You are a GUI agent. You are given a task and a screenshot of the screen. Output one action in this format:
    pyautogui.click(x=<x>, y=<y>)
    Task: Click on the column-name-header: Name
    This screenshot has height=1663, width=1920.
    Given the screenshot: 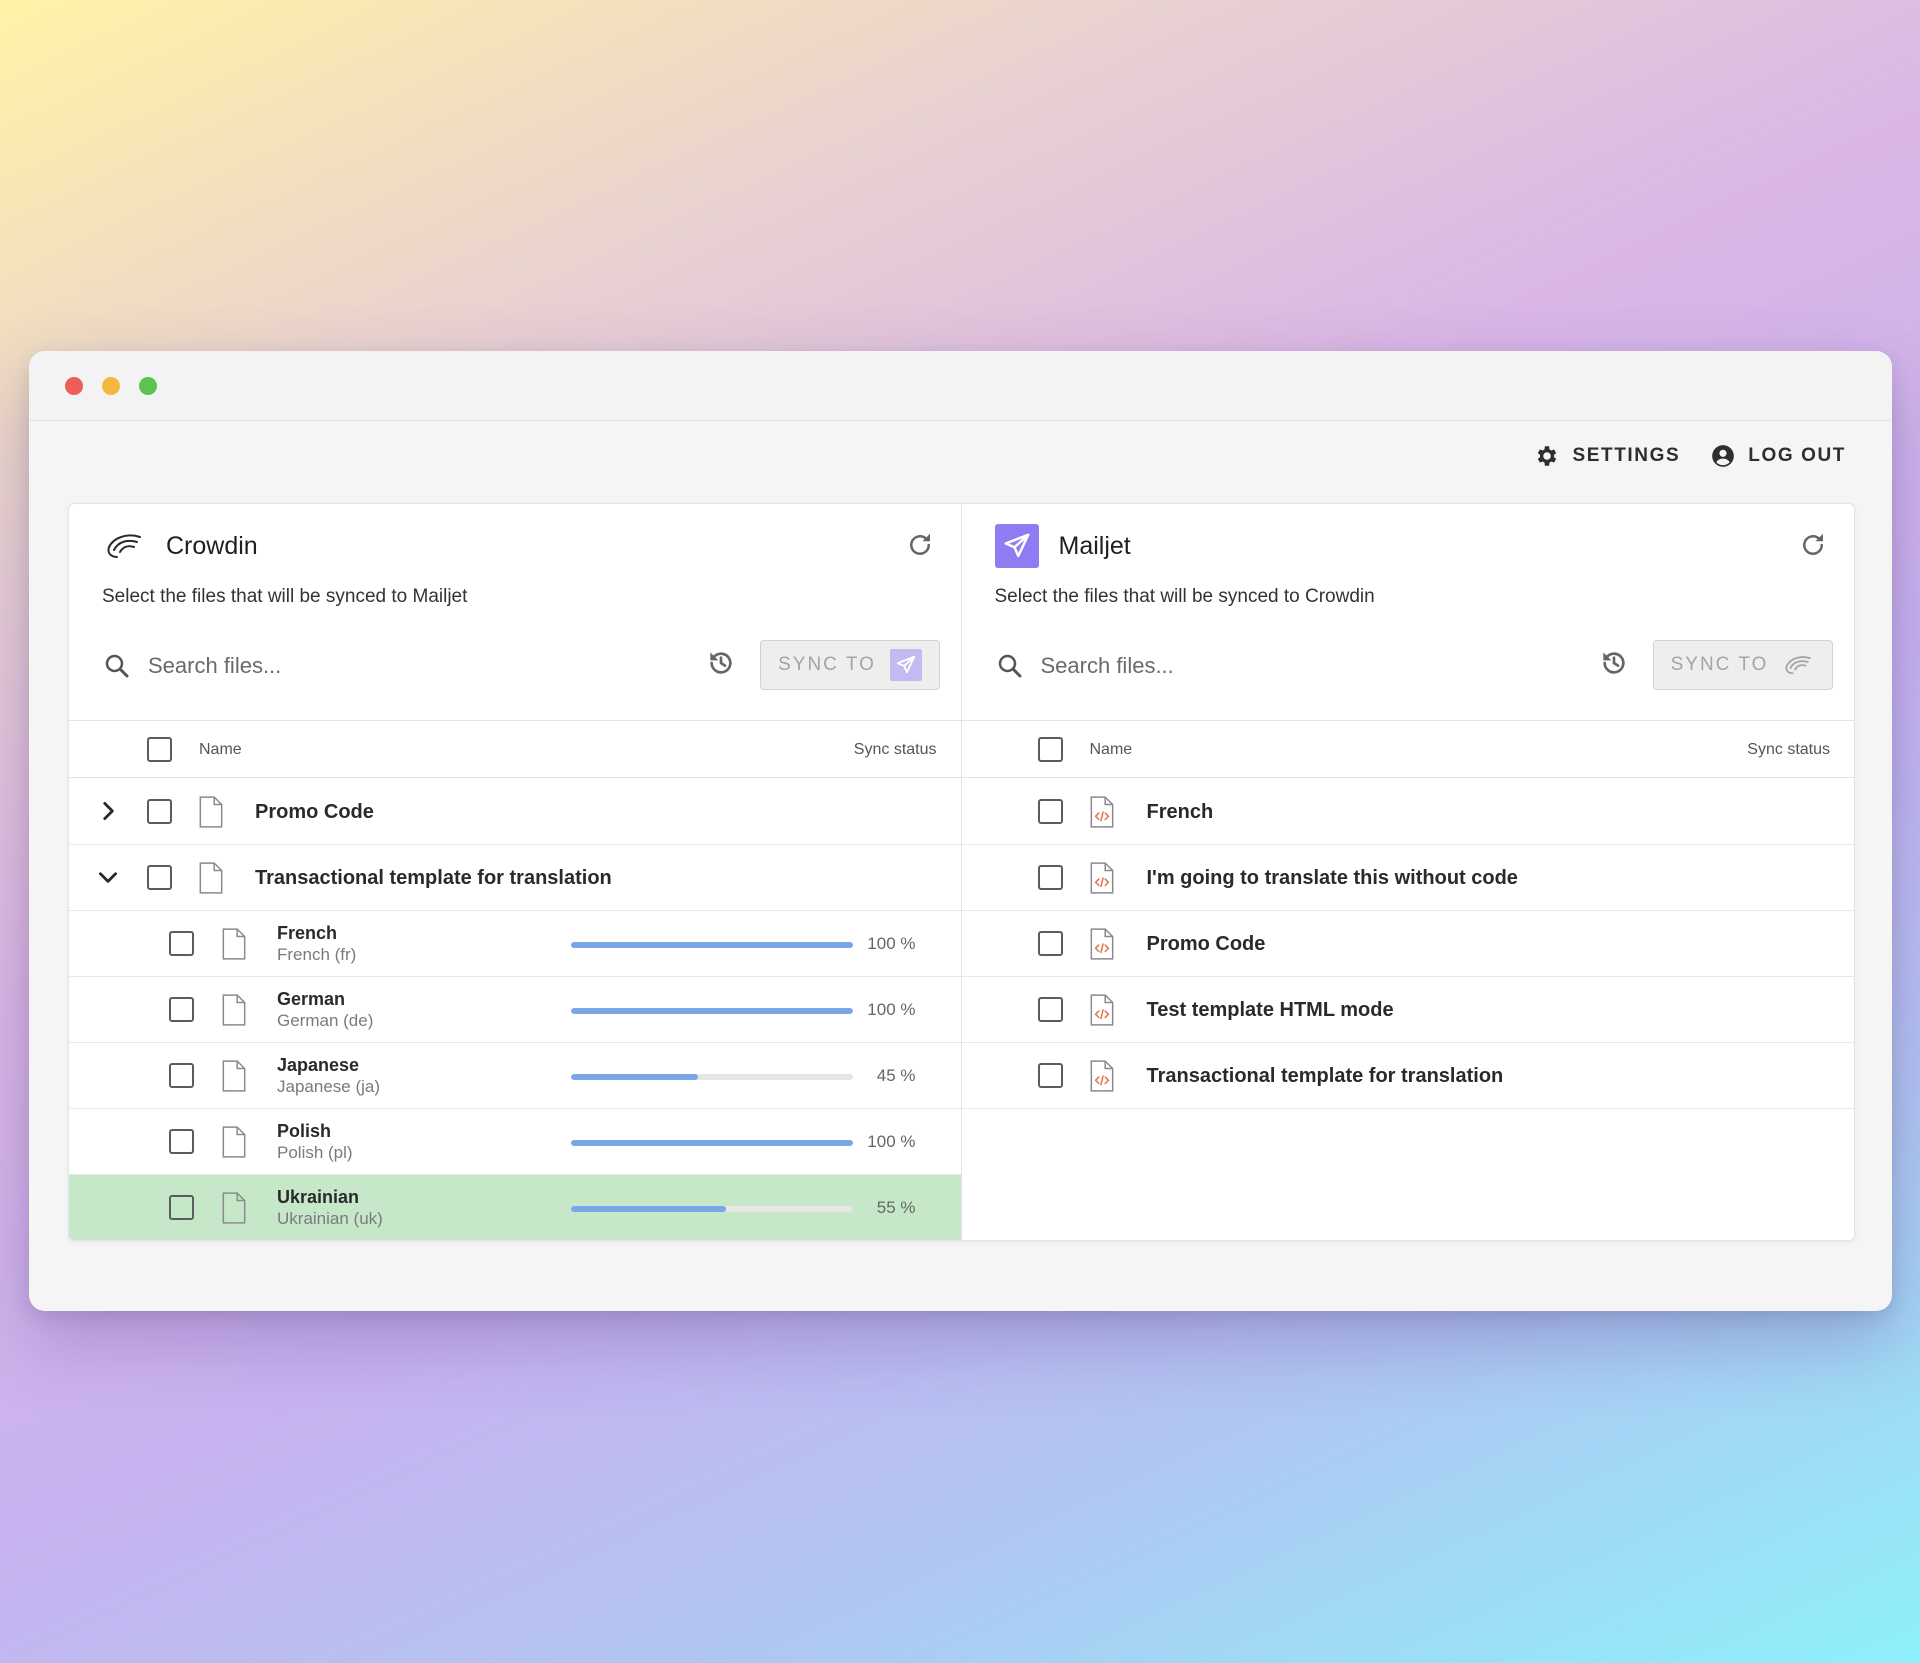 What is the action you would take?
    pyautogui.click(x=220, y=749)
    